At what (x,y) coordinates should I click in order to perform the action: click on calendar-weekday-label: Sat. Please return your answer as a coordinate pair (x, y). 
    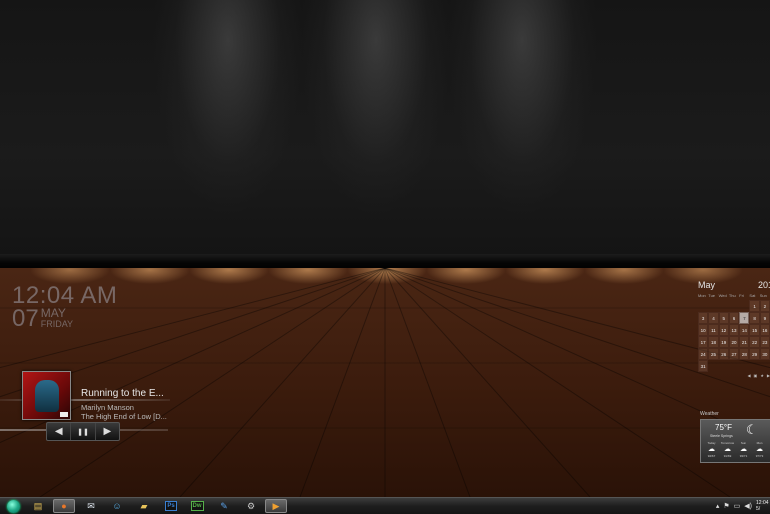
    Looking at the image, I should click on (752, 295).